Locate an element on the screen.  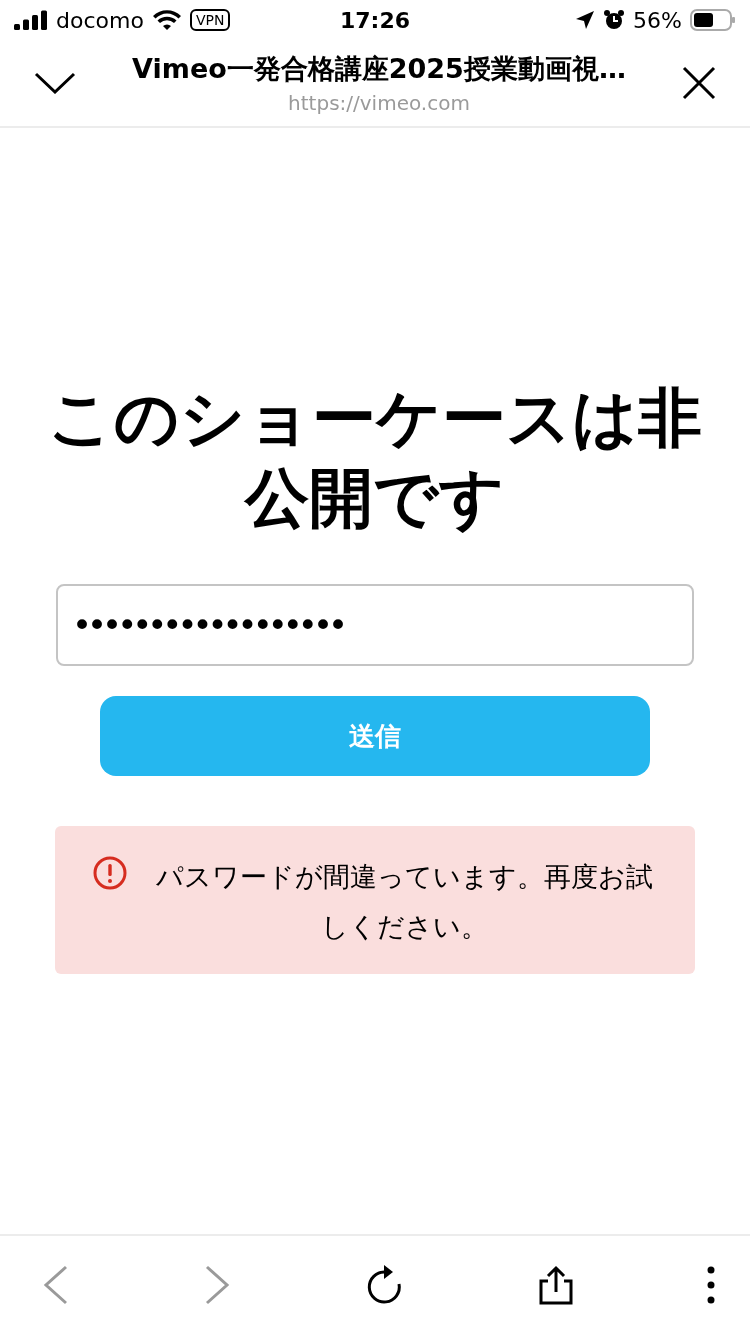
vpn-badge: VPN is located at coordinates (210, 20).